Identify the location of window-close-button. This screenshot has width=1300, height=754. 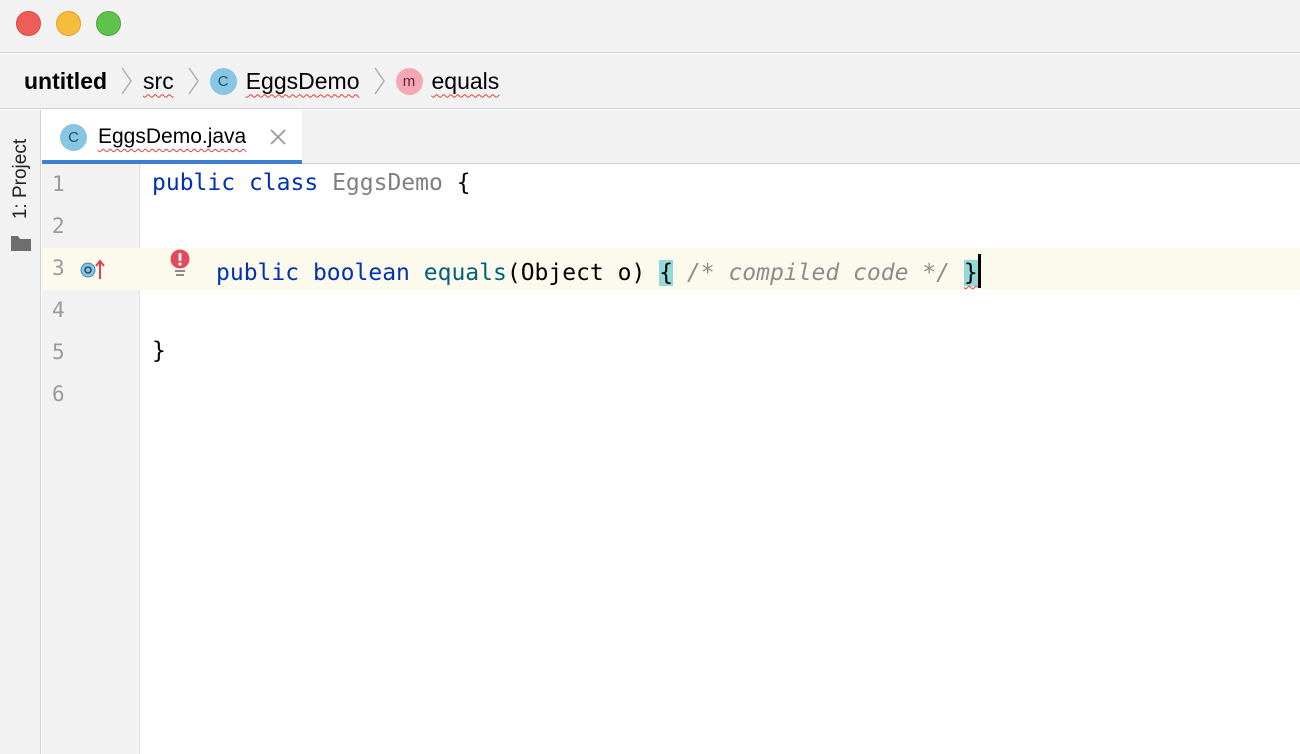
(28, 23).